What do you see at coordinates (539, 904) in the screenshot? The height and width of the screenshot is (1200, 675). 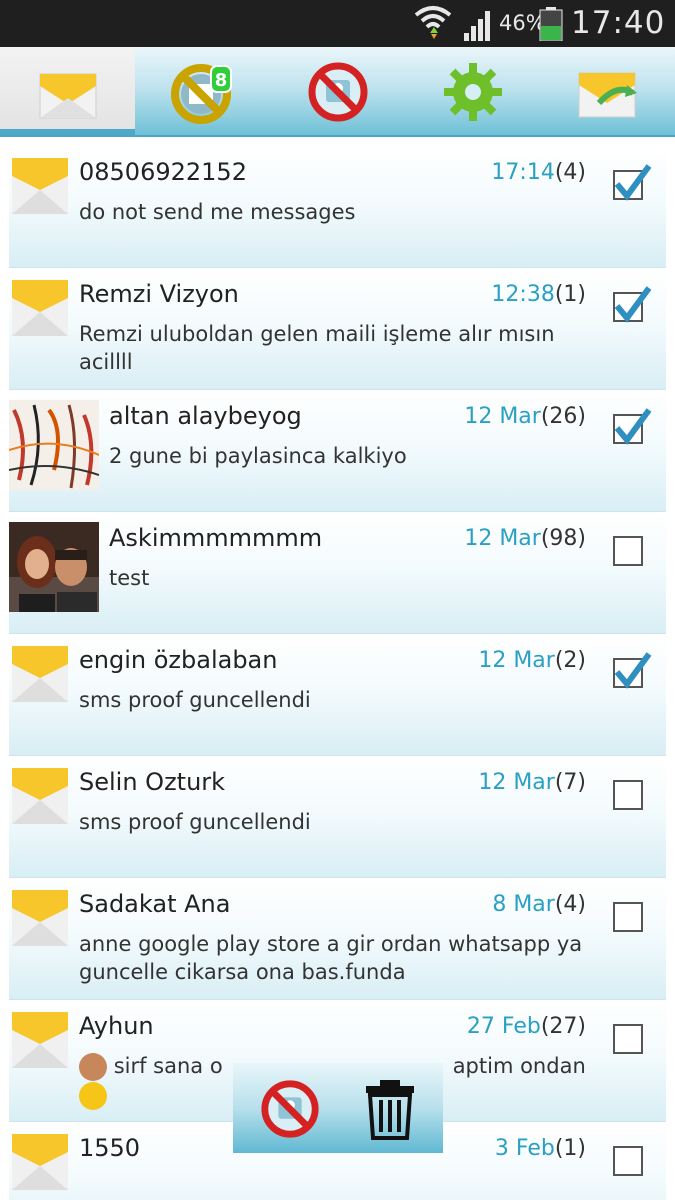 I see `message-date: 8 Mar(4)` at bounding box center [539, 904].